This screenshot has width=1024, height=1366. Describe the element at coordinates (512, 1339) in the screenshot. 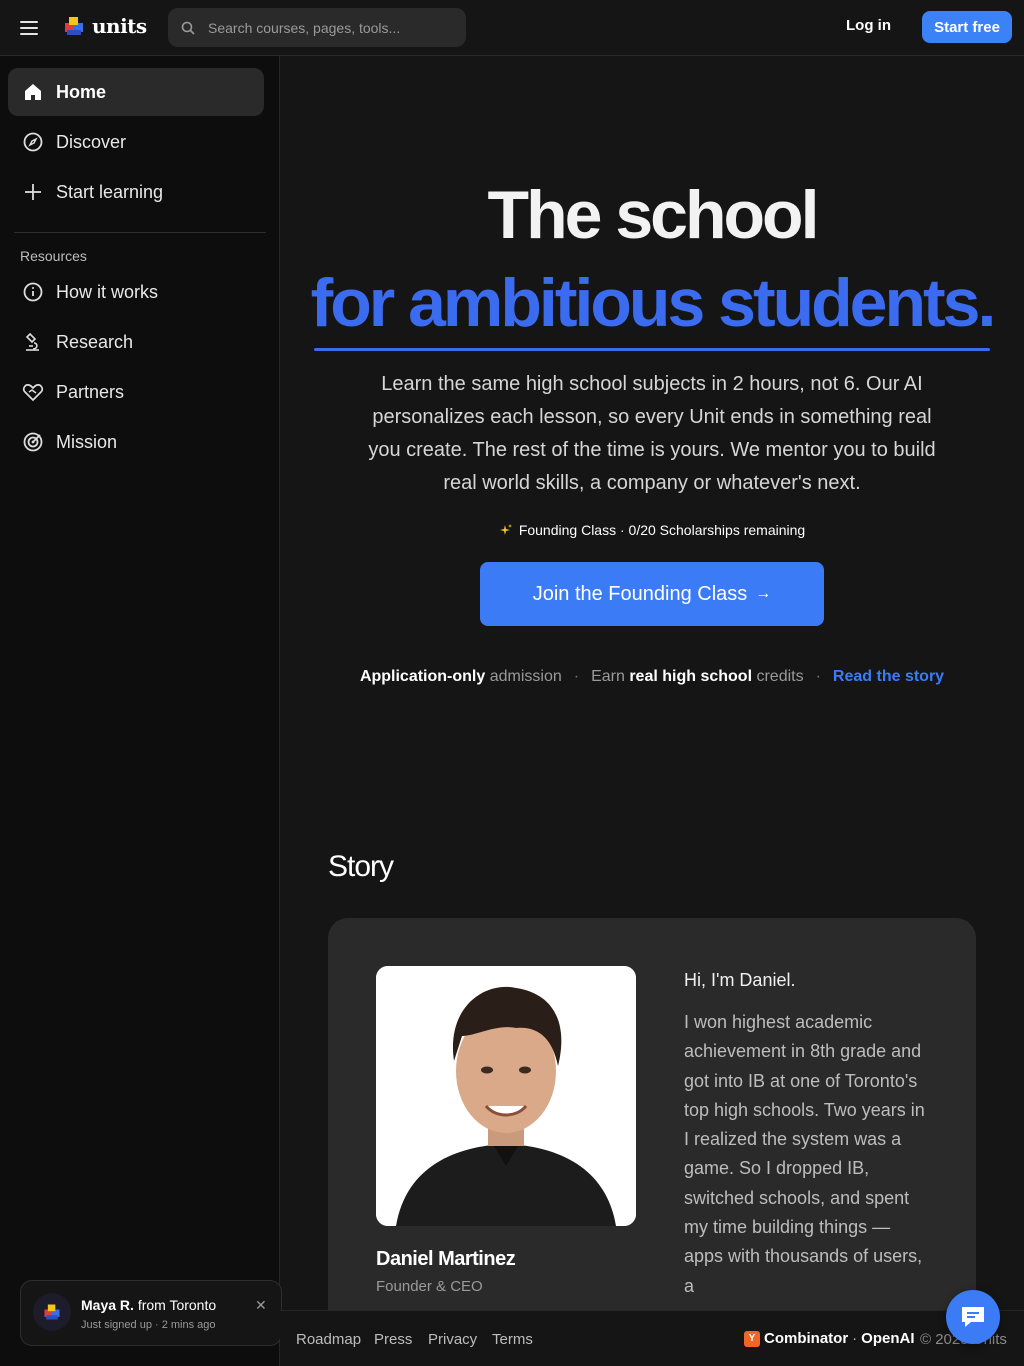

I see `footer-link-terms: Terms` at that location.